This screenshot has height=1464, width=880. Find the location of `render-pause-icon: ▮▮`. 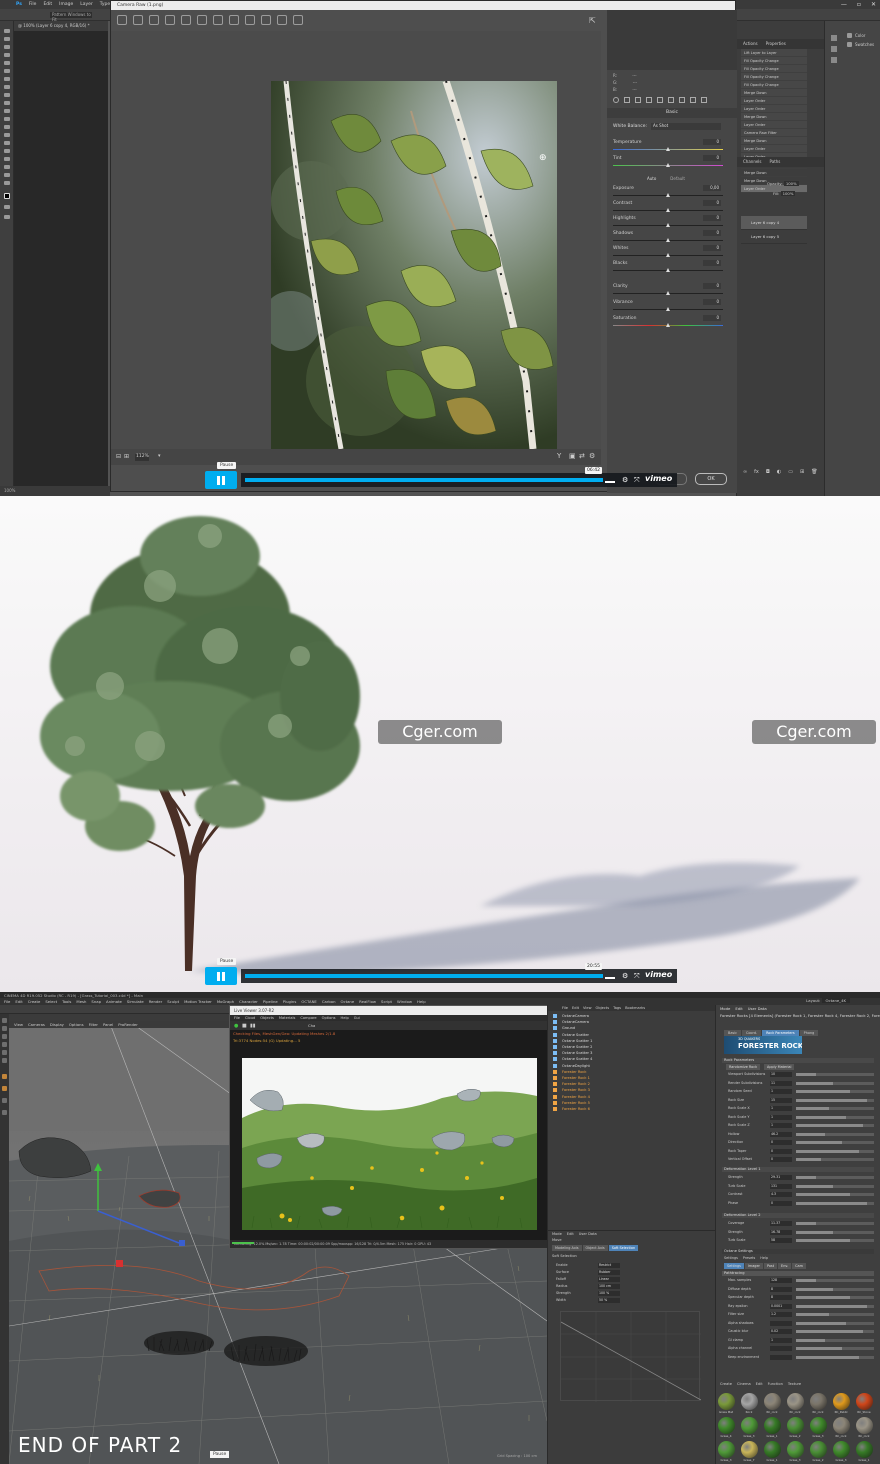

render-pause-icon: ▮▮ is located at coordinates (253, 1026).